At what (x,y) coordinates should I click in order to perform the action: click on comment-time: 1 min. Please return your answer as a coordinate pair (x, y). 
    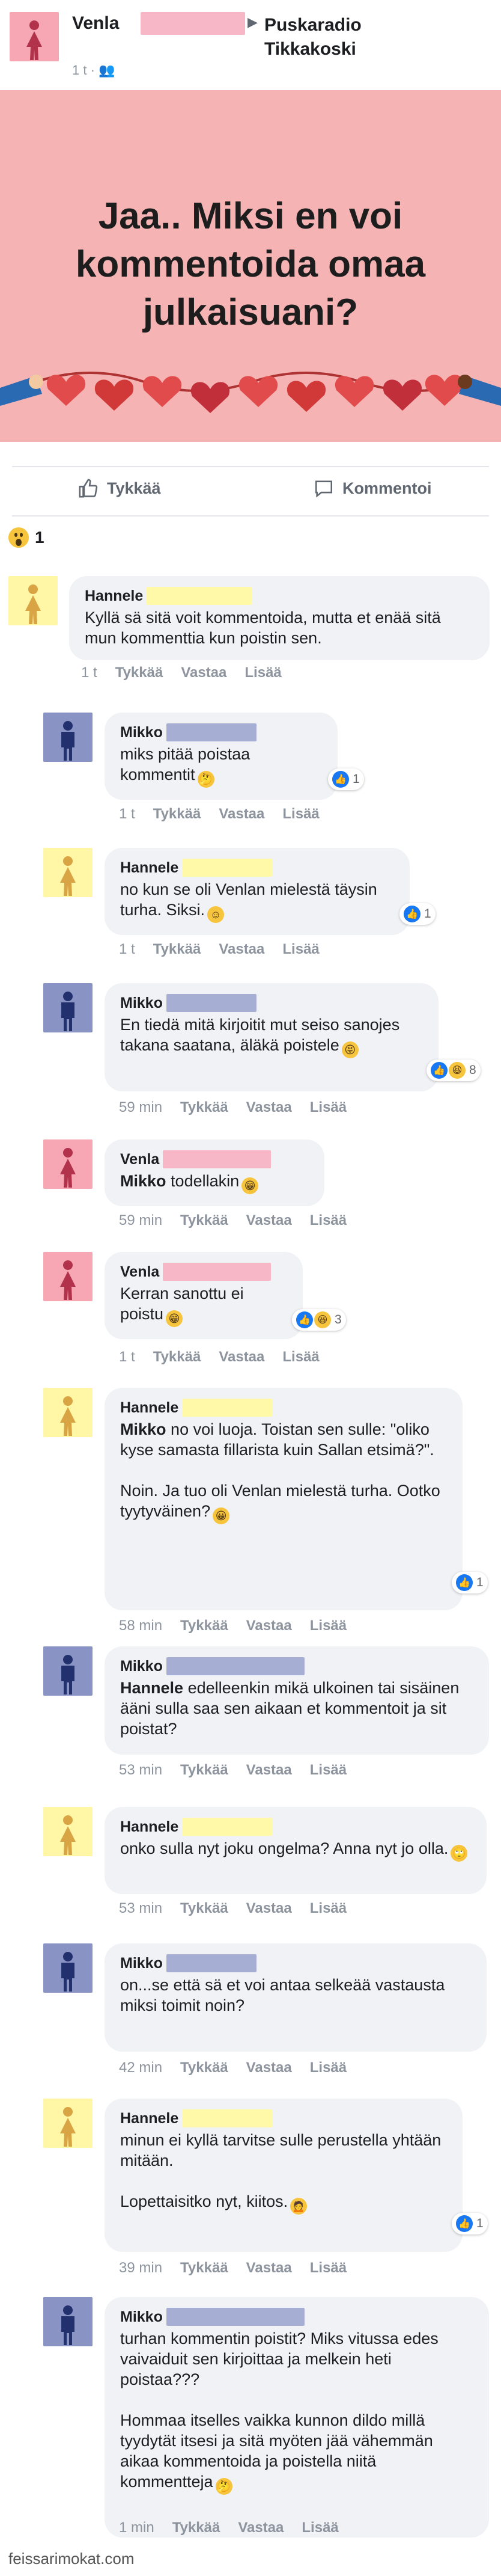
    Looking at the image, I should click on (136, 2527).